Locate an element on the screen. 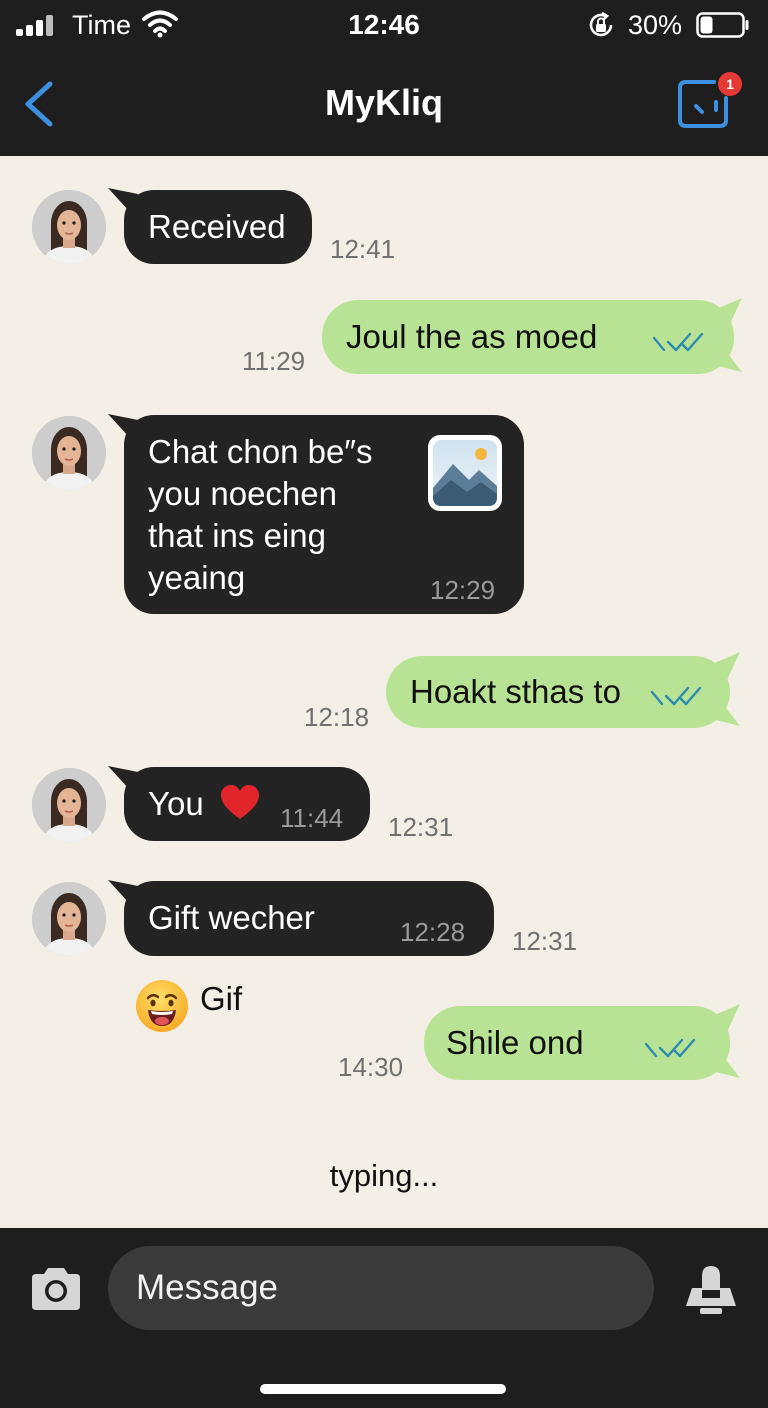 The height and width of the screenshot is (1408, 768). message-bubble-incoming: Received is located at coordinates (218, 227).